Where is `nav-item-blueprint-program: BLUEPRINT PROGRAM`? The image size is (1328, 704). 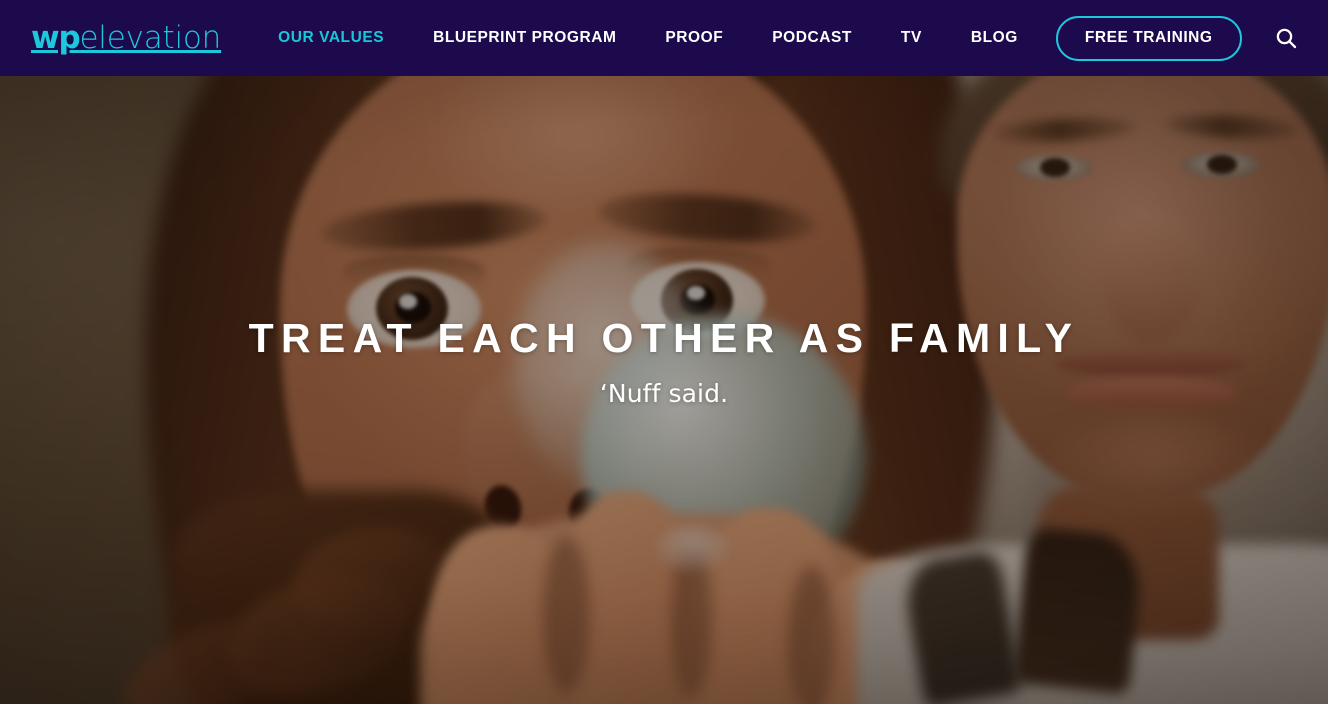 nav-item-blueprint-program: BLUEPRINT PROGRAM is located at coordinates (524, 38).